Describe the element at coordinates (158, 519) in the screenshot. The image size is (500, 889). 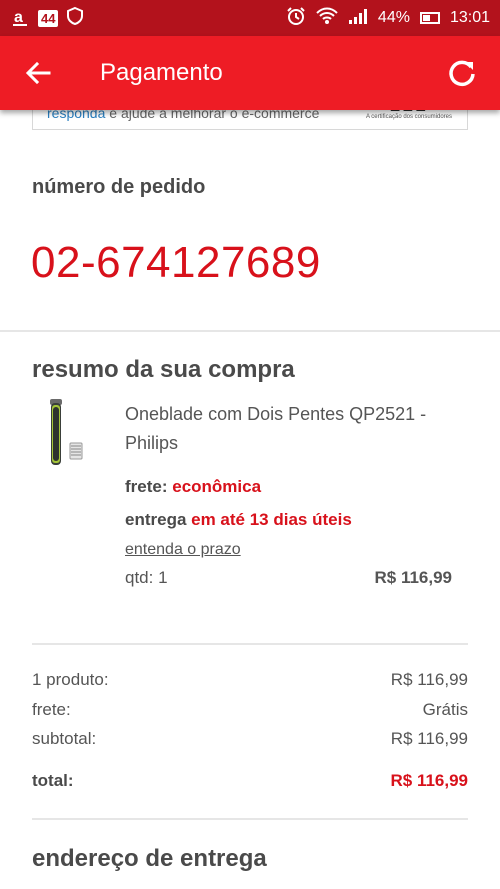
I see `delivery-label: entrega` at that location.